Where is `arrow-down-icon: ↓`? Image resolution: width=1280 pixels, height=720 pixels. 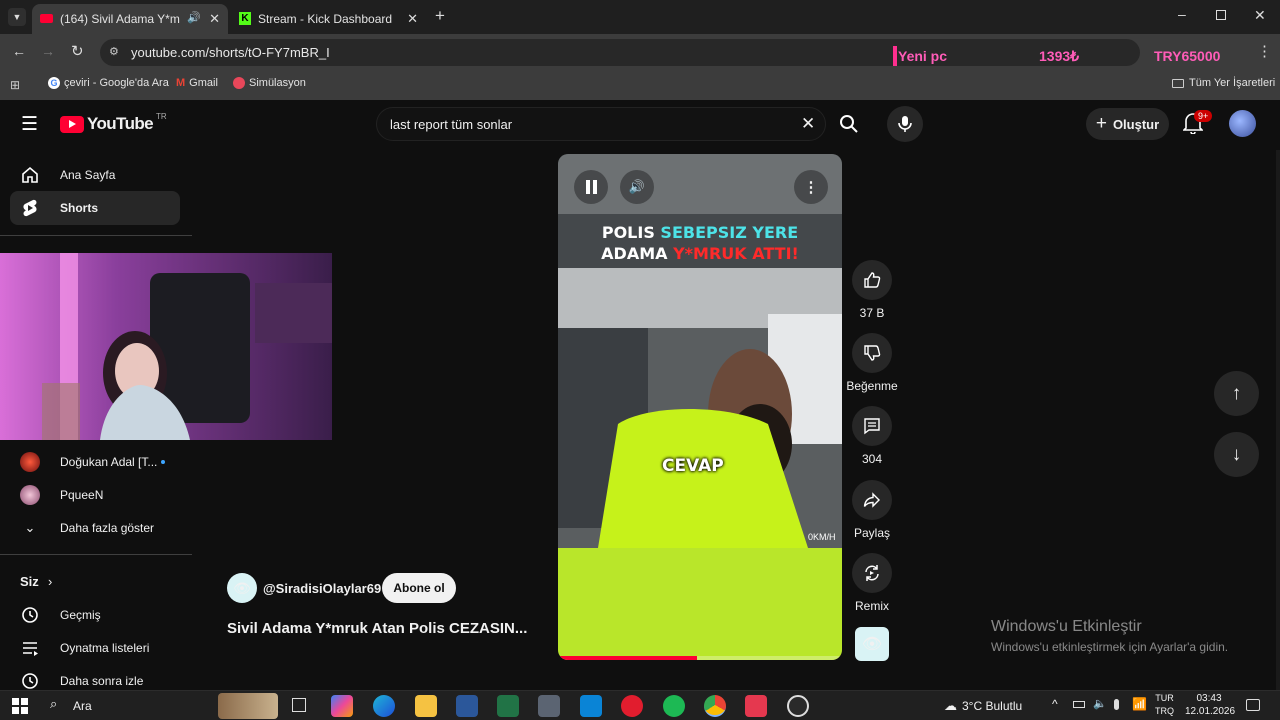 arrow-down-icon: ↓ is located at coordinates (1236, 454).